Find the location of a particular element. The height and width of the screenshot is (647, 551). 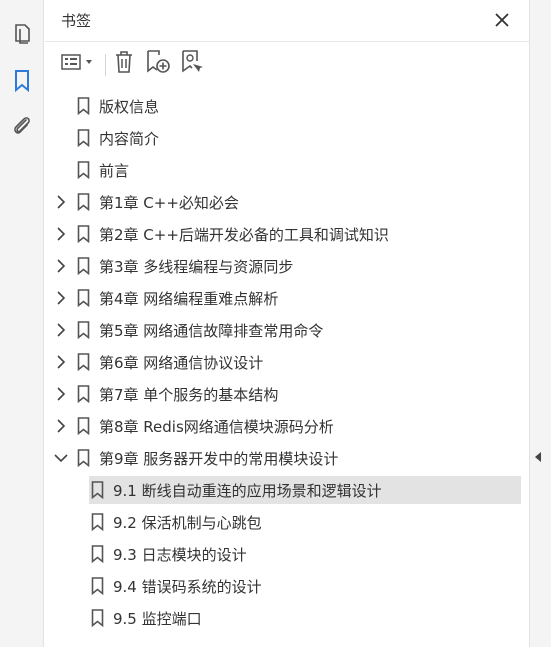

bookmark-item: 第7章 单个服务的基本结构 is located at coordinates (287, 394).